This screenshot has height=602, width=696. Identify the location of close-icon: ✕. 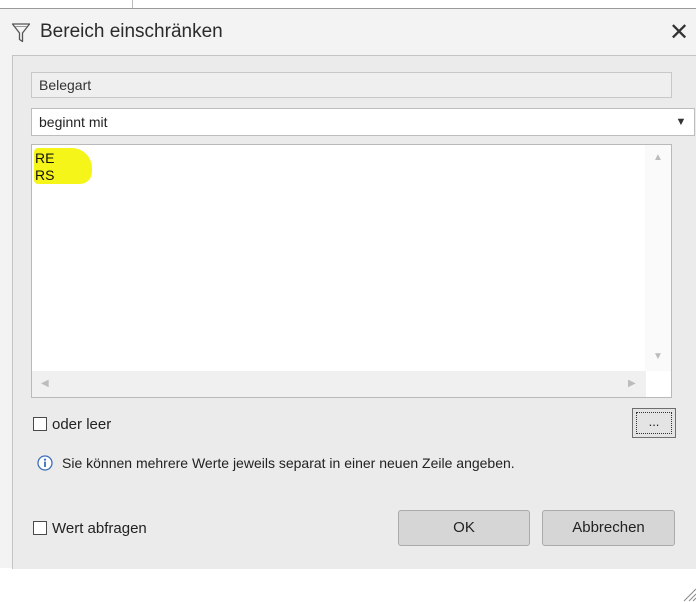
(679, 32).